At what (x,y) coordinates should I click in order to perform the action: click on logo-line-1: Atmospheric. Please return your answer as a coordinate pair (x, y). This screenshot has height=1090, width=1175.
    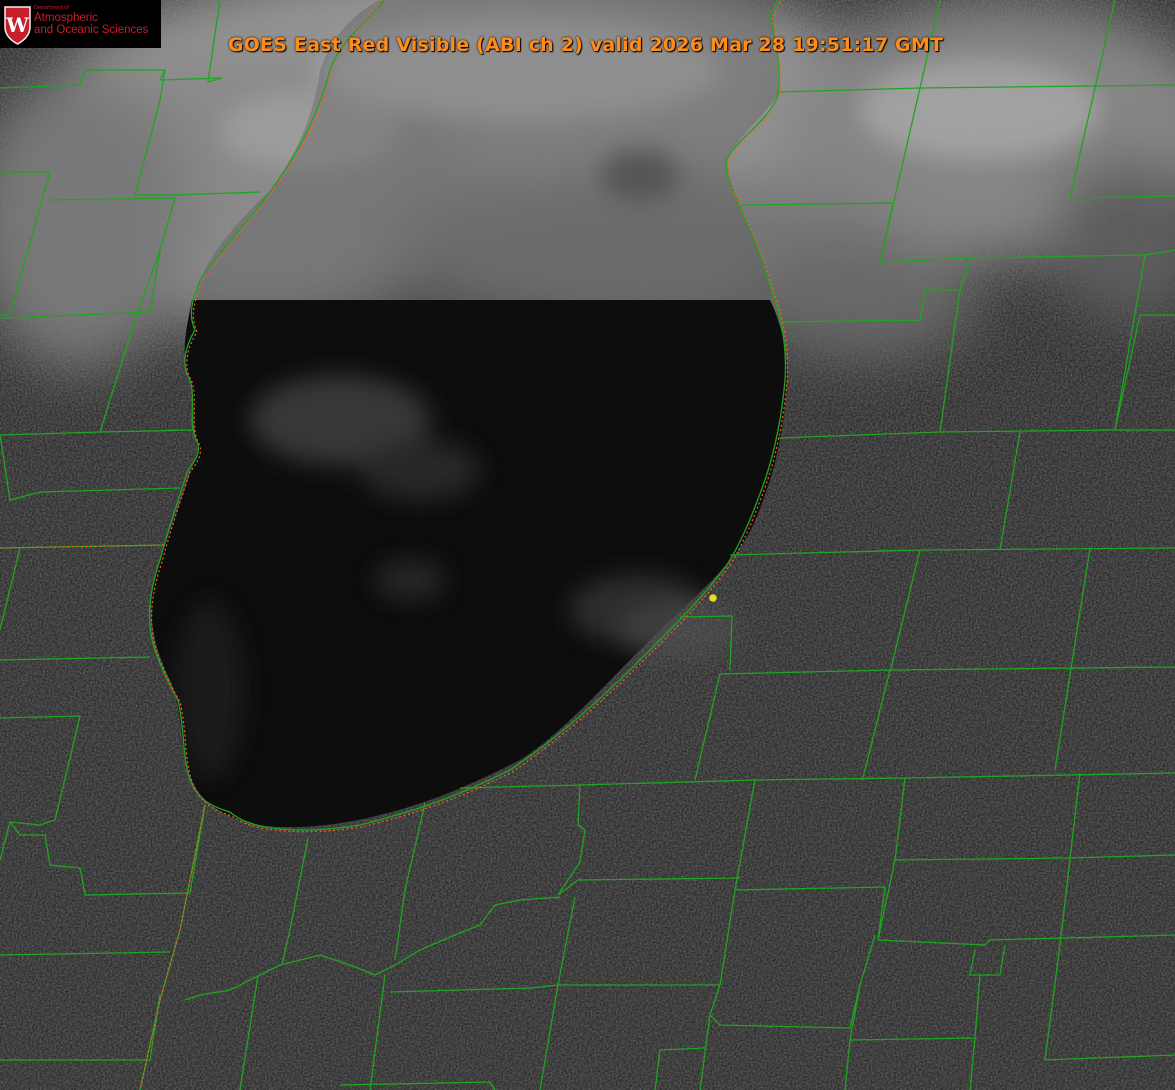
    Looking at the image, I should click on (66, 17).